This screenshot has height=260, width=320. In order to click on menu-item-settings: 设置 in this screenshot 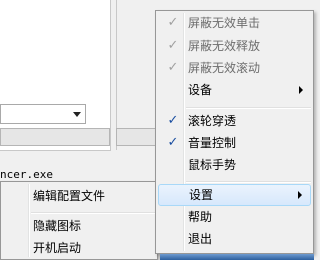, I will do `click(234, 195)`.